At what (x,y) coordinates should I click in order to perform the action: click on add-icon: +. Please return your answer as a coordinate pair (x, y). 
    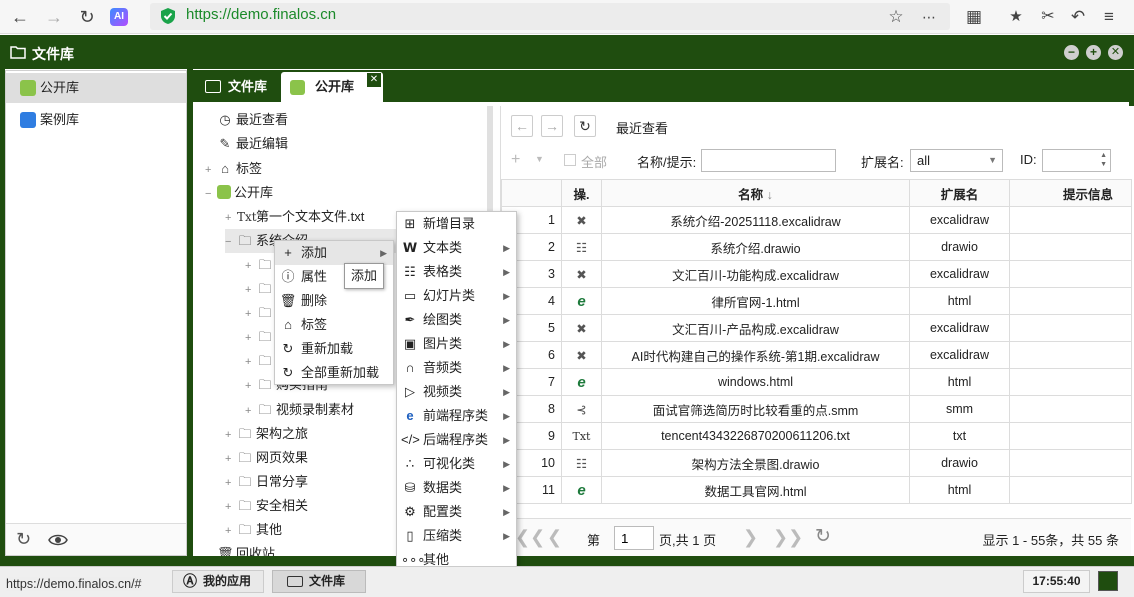
    Looking at the image, I should click on (515, 160).